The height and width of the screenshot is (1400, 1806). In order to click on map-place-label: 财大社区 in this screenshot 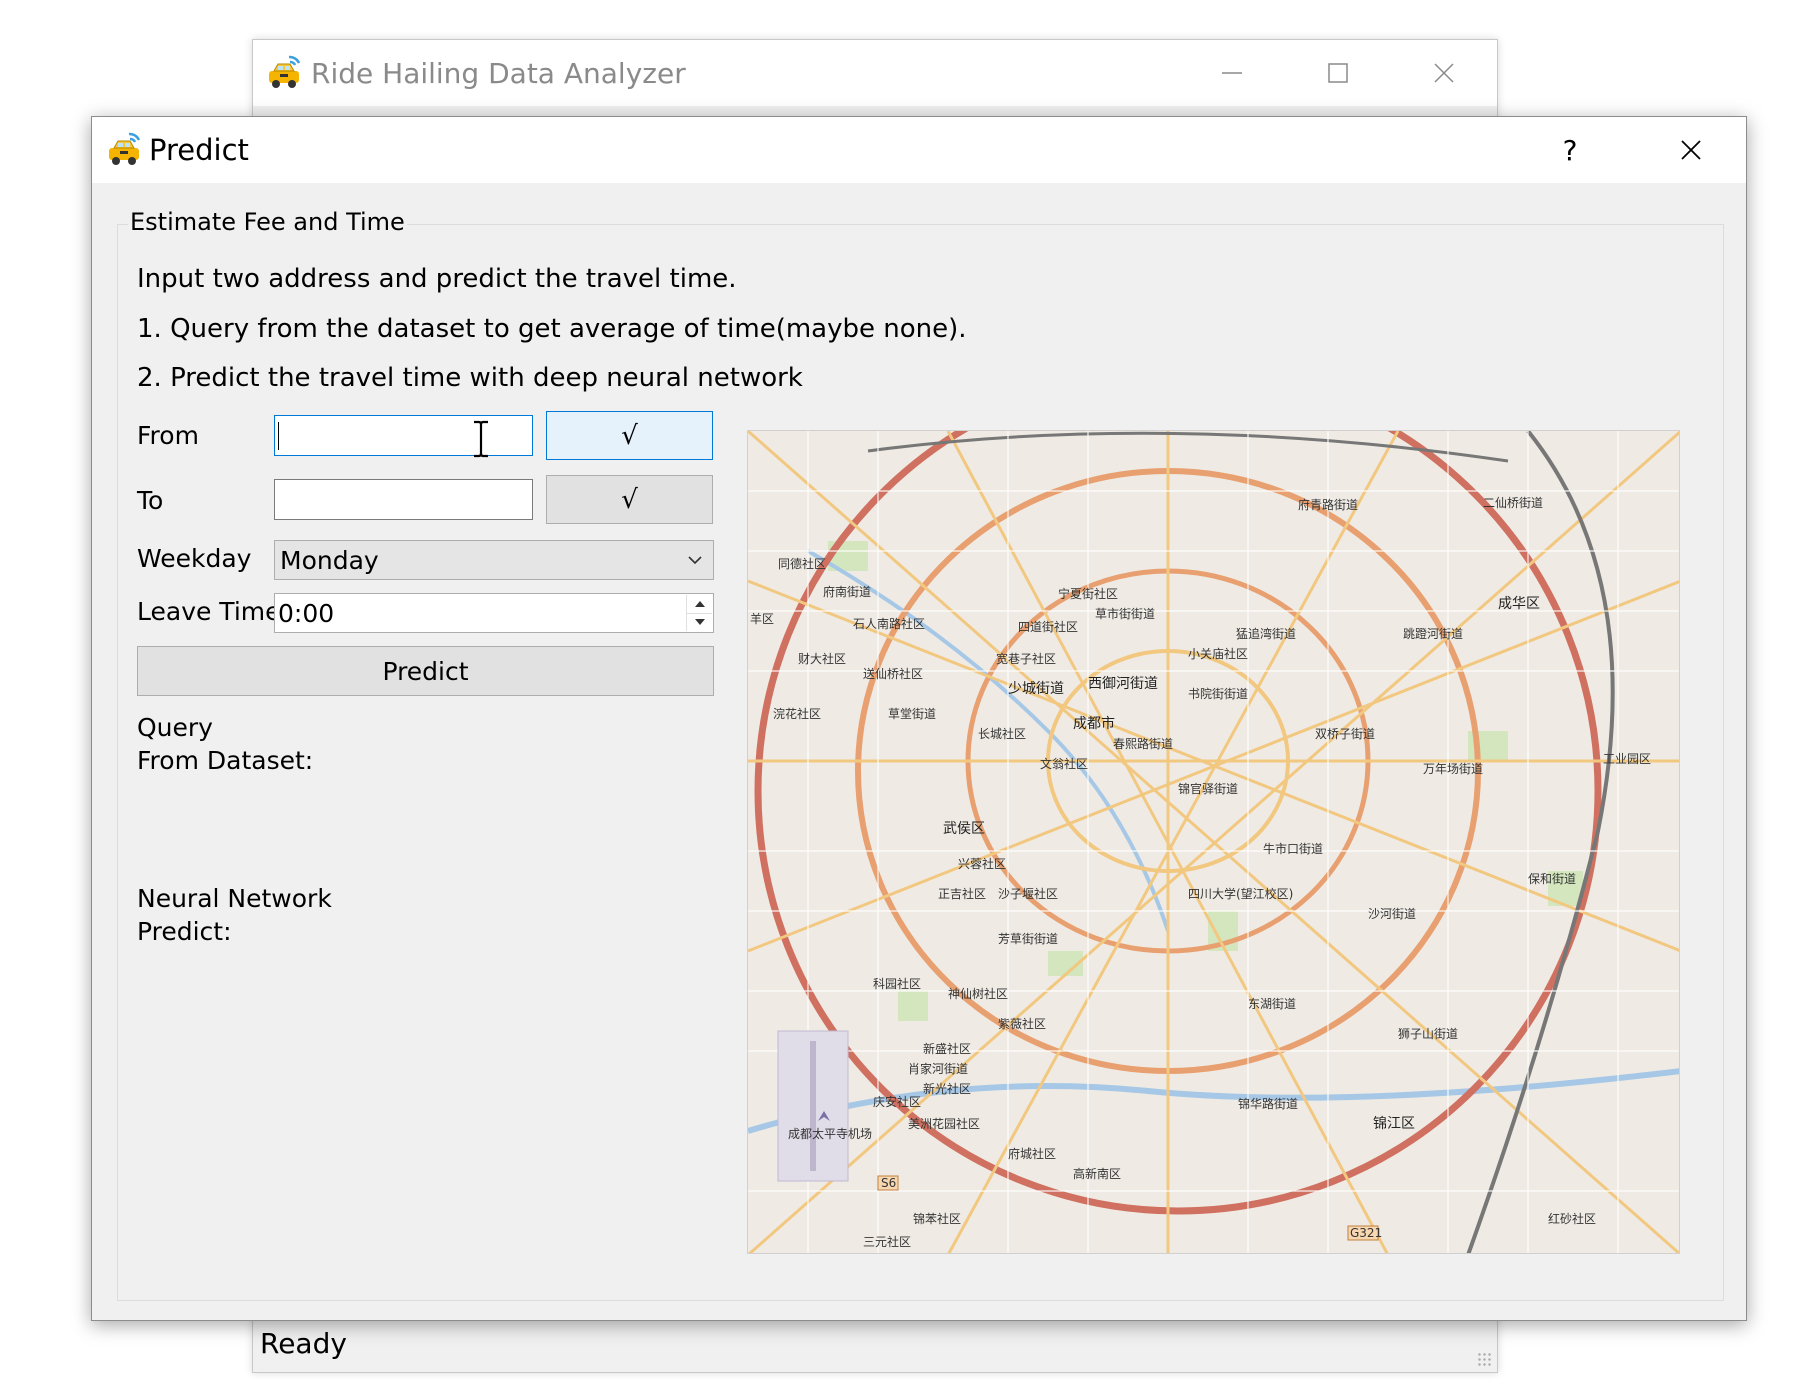, I will do `click(822, 658)`.